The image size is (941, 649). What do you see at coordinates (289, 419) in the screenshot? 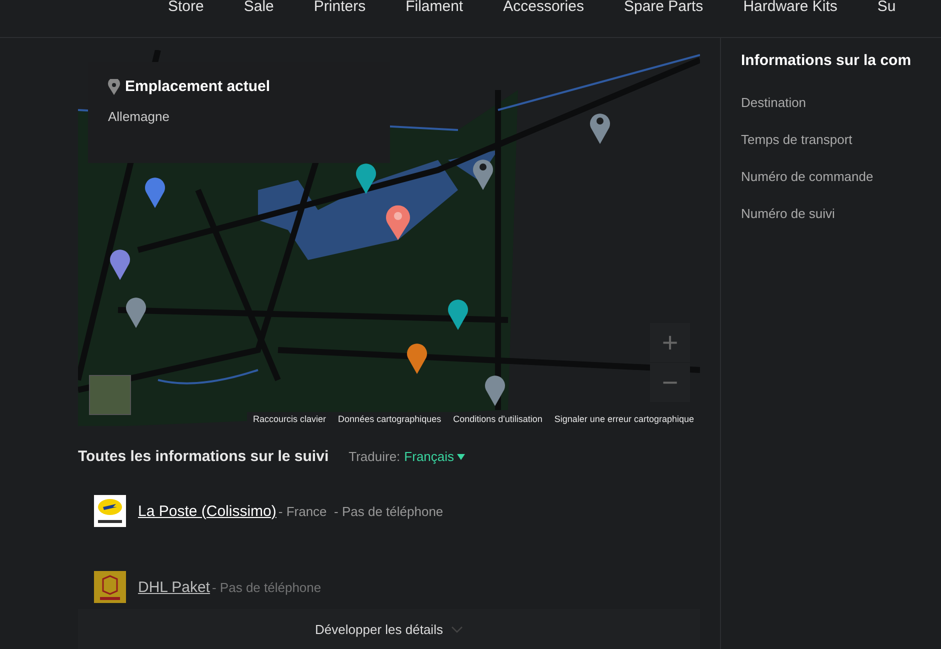
I see `map-link: Raccourcis clavier` at bounding box center [289, 419].